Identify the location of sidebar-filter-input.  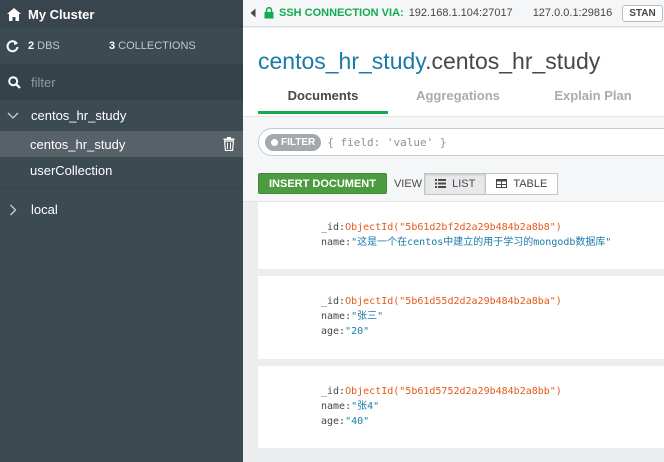
(121, 82).